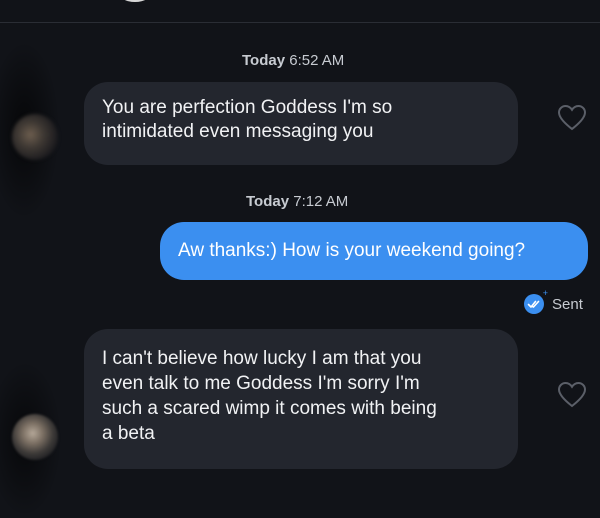  I want to click on outgoing-message-1: Aw thanks:) How is your weekend going?, so click(374, 251).